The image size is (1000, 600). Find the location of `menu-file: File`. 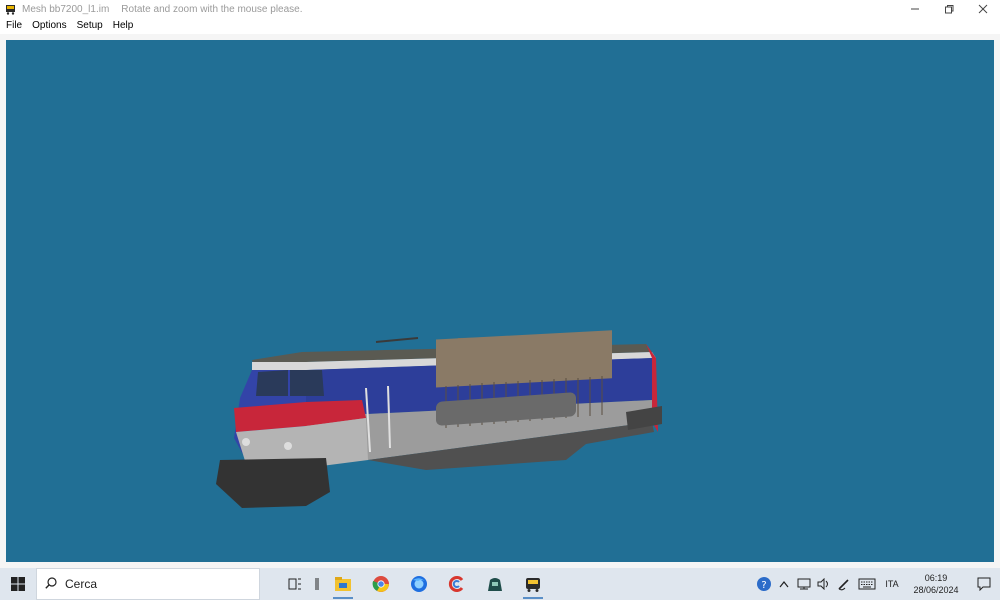

menu-file: File is located at coordinates (13, 26).